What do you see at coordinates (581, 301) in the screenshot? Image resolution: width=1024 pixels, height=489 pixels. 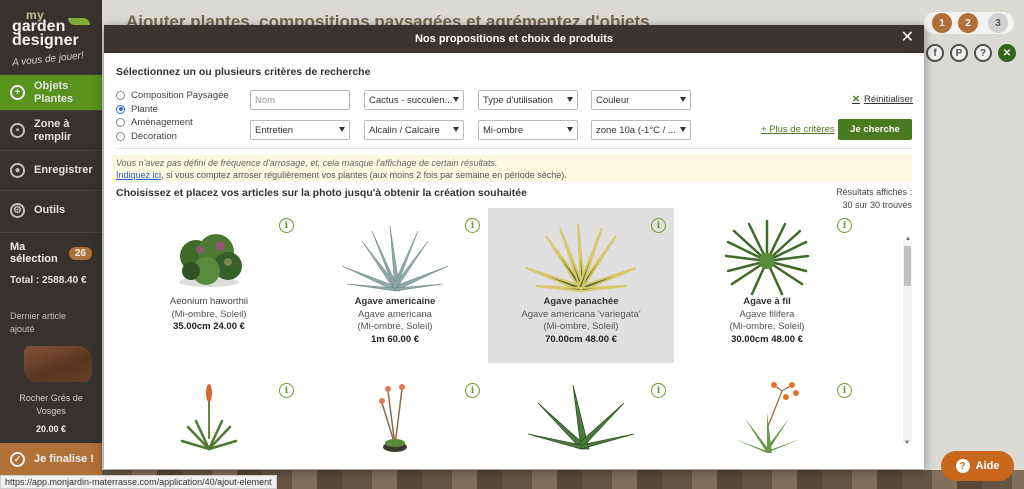 I see `product-name: Agave panachée` at bounding box center [581, 301].